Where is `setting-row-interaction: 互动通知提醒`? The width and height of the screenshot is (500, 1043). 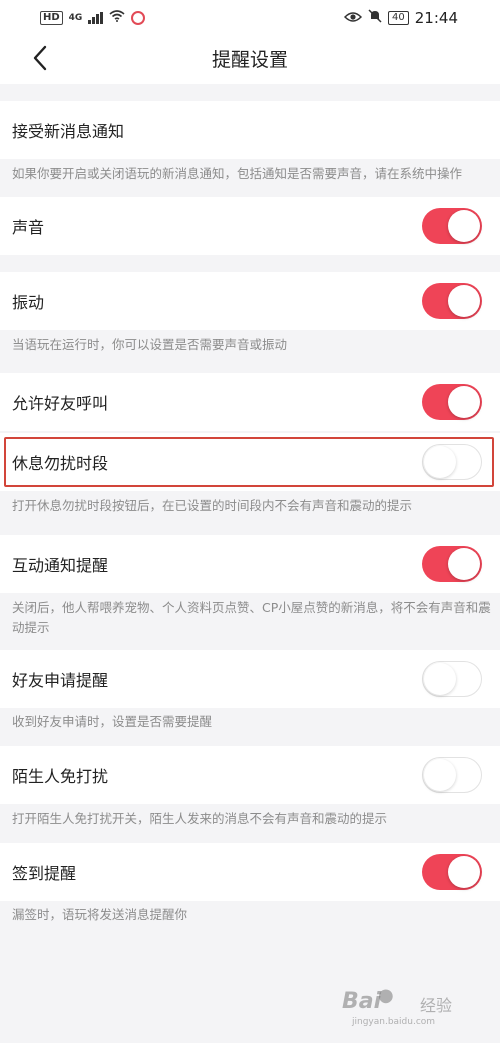
setting-row-interaction: 互动通知提醒 is located at coordinates (250, 564).